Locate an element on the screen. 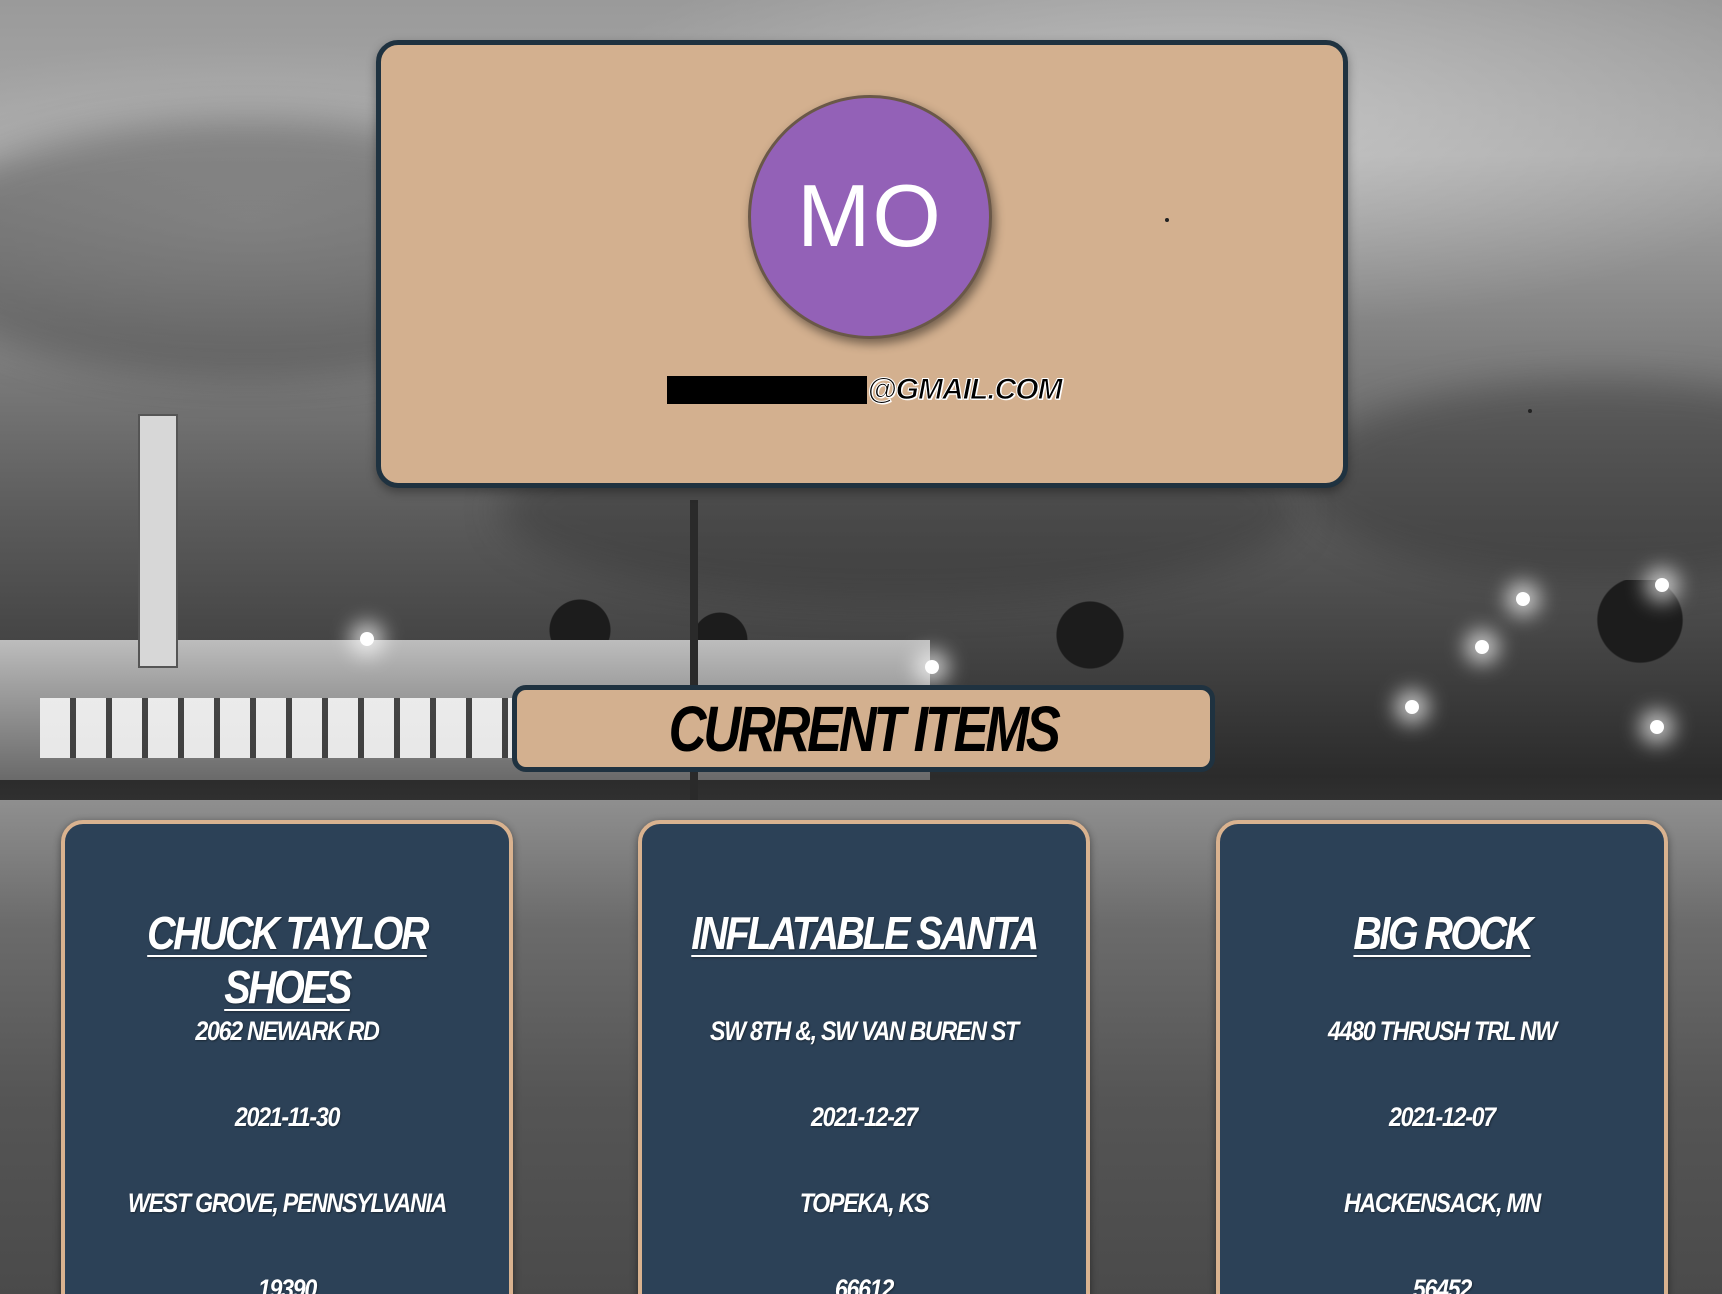 Image resolution: width=1722 pixels, height=1294 pixels. user-email: @GMAIL.COM is located at coordinates (862, 393).